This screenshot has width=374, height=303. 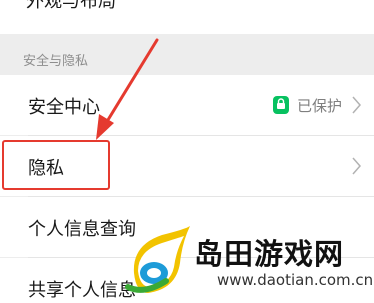 What do you see at coordinates (157, 259) in the screenshot?
I see `watermark-logo` at bounding box center [157, 259].